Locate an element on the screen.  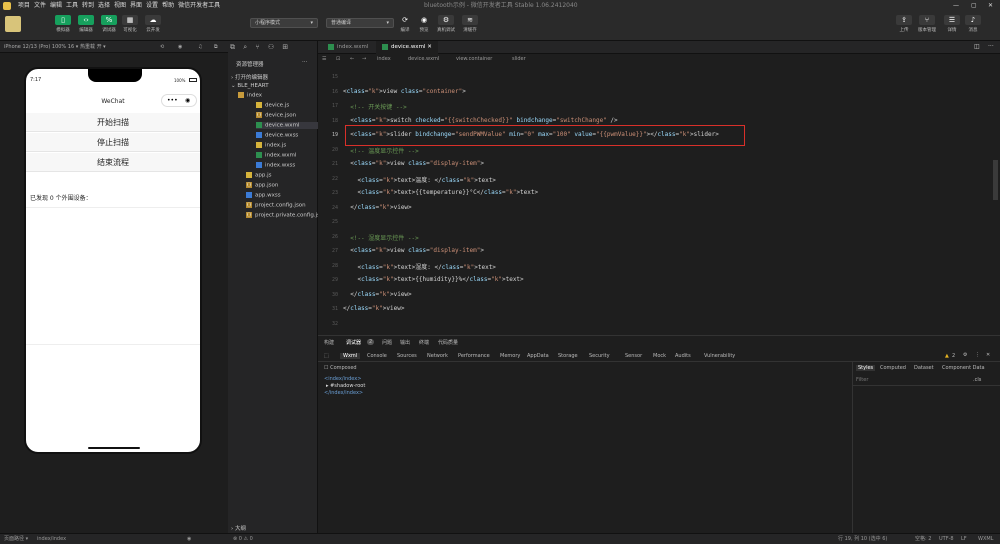
editor-scrollbar is located at coordinates (995, 180).